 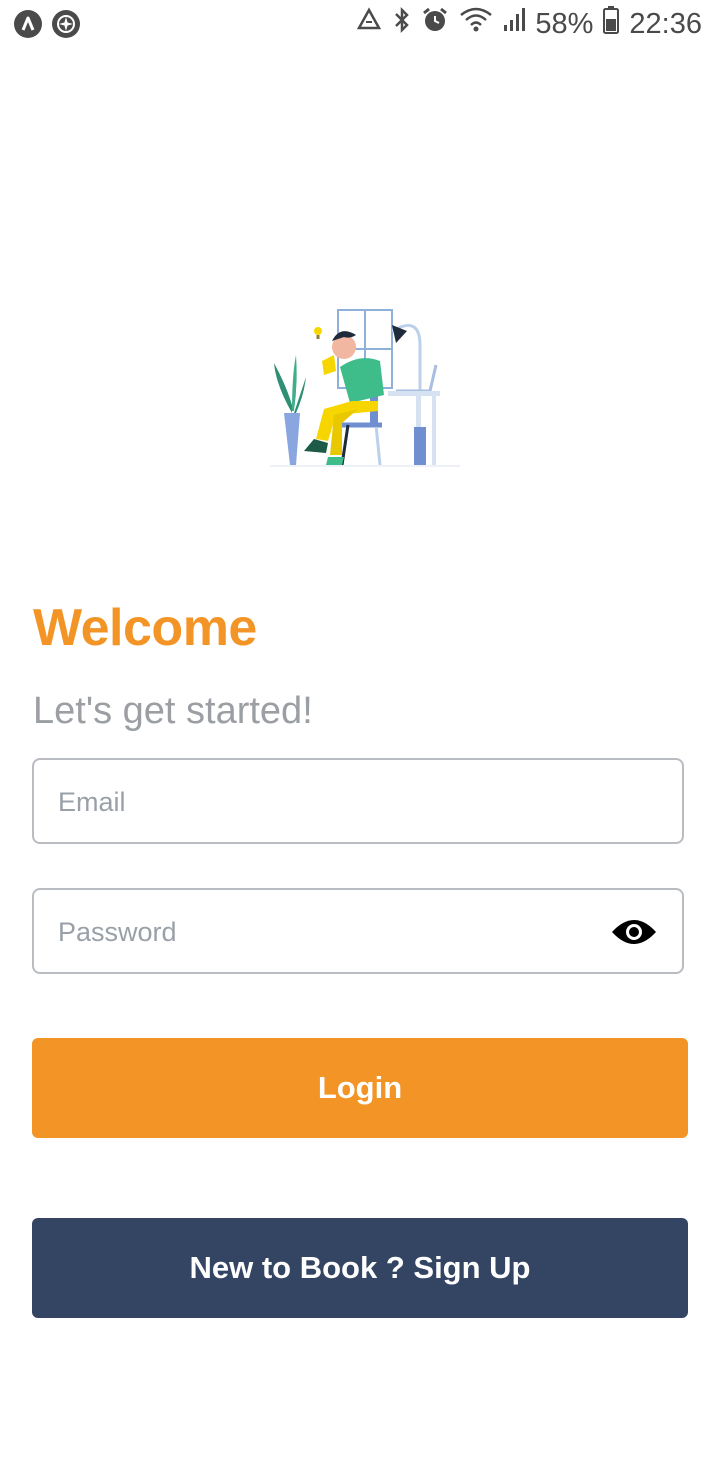 I want to click on signal-icon, so click(x=514, y=24).